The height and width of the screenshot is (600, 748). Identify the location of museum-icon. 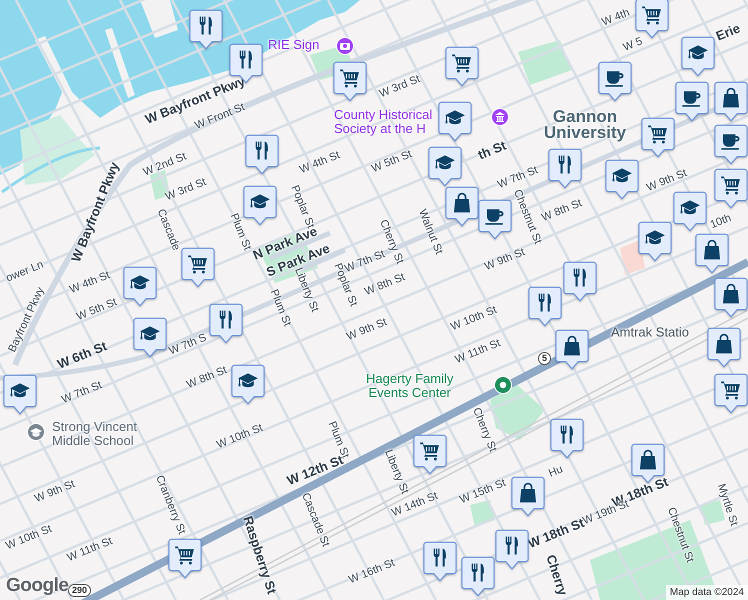
(500, 117).